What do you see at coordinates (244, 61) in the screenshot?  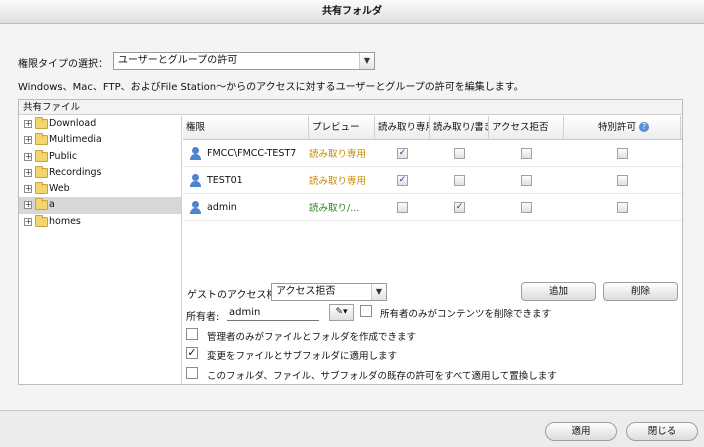 I see `permission-type-select: ユーザーとグループの許可 ▼` at bounding box center [244, 61].